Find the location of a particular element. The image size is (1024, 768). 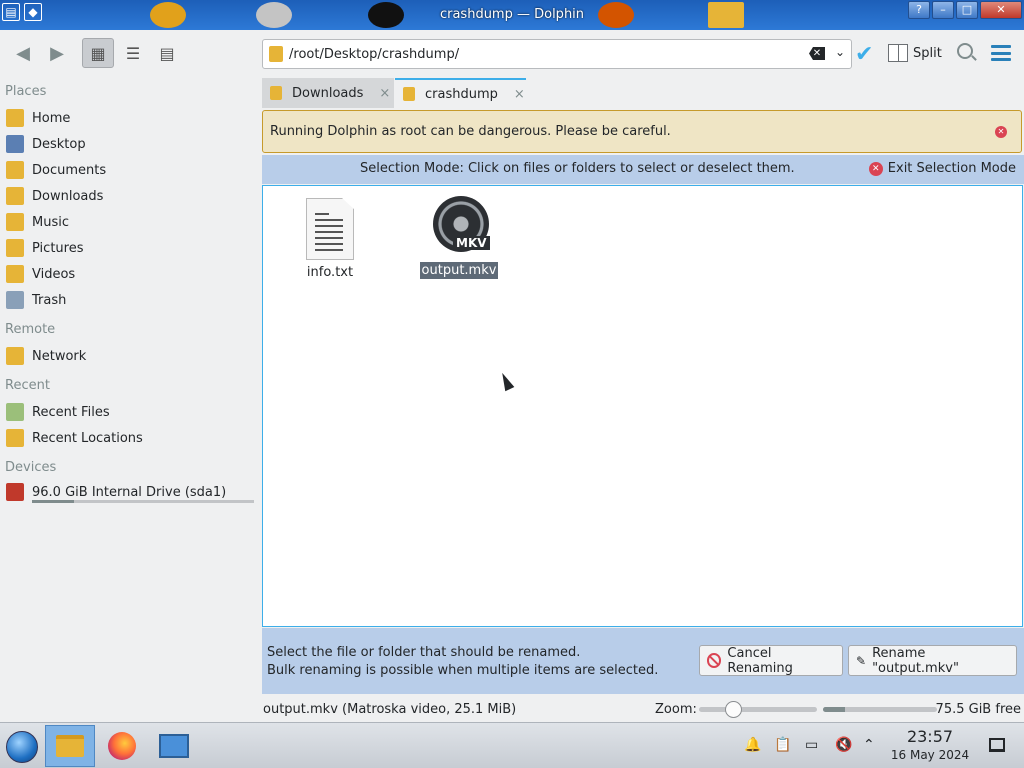

show-desktop-icon is located at coordinates (997, 745).